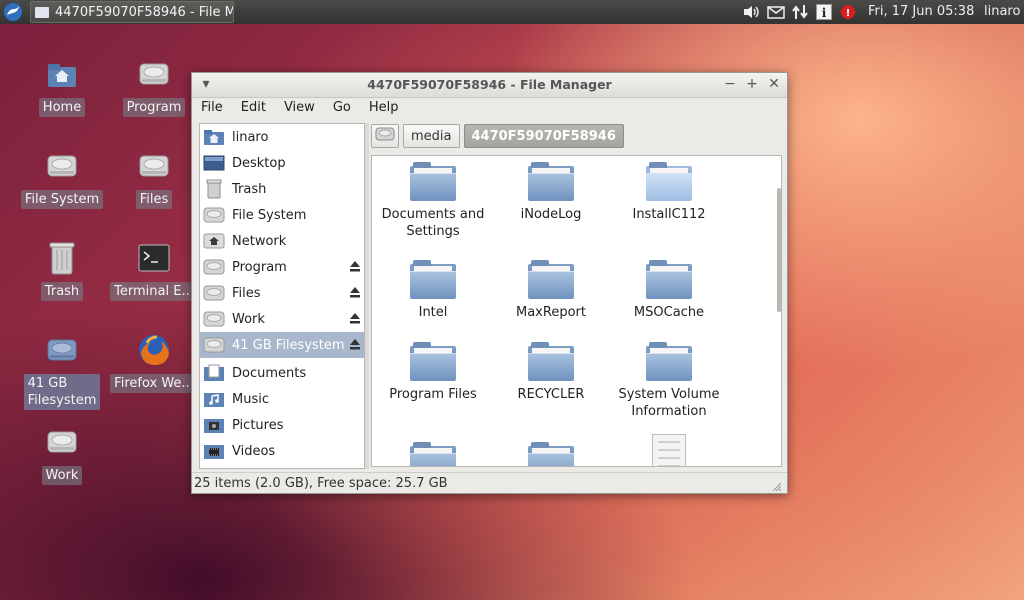 Image resolution: width=1024 pixels, height=600 pixels. Describe the element at coordinates (269, 215) in the screenshot. I see `sidebar-item-label: File System` at that location.